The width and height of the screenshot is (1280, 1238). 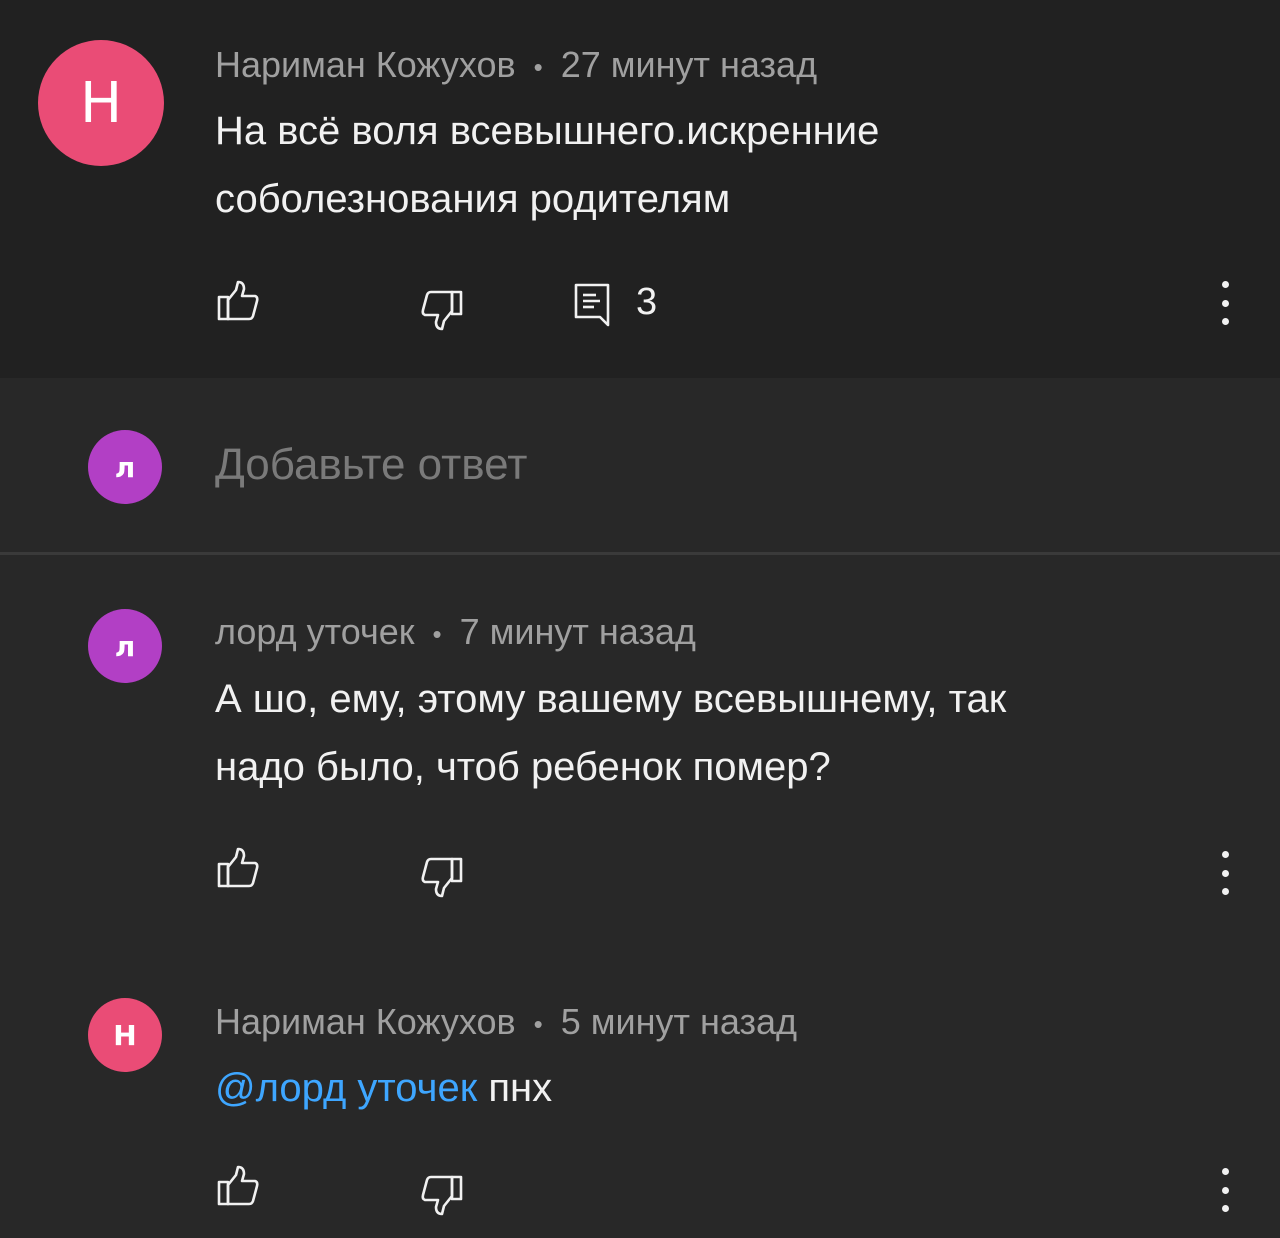 I want to click on reply-text-content: пнх, so click(x=515, y=1088).